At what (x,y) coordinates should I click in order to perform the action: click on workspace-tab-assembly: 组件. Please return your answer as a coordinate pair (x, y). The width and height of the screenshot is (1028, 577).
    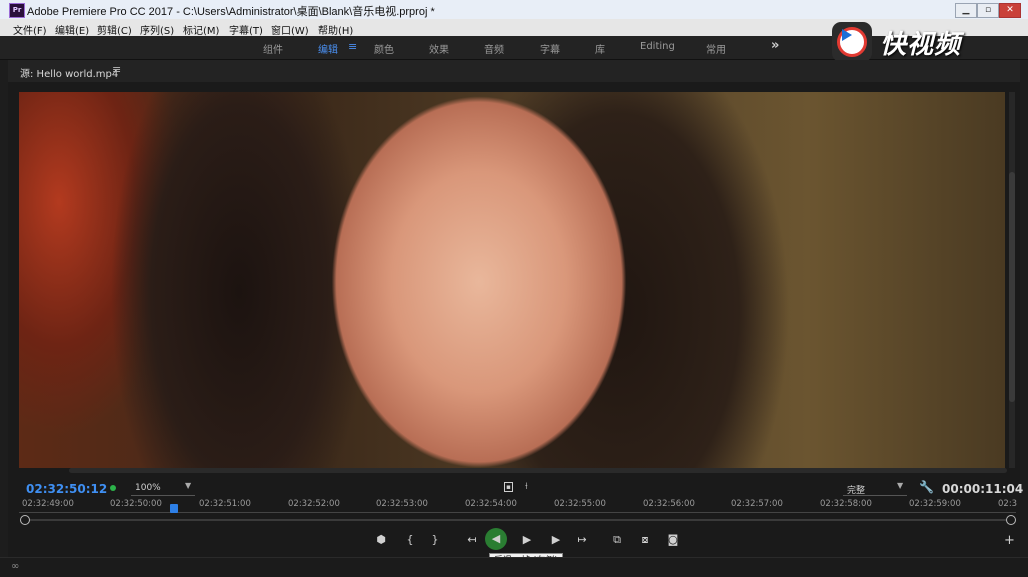
    Looking at the image, I should click on (273, 48).